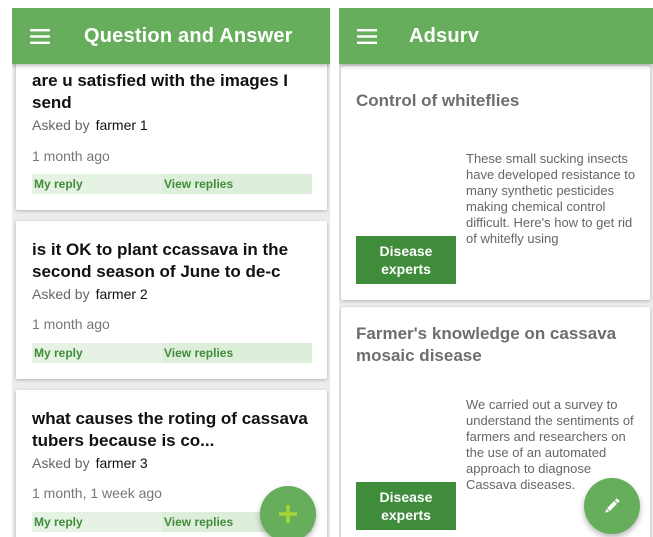 This screenshot has height=537, width=653. I want to click on pencil-icon, so click(612, 505).